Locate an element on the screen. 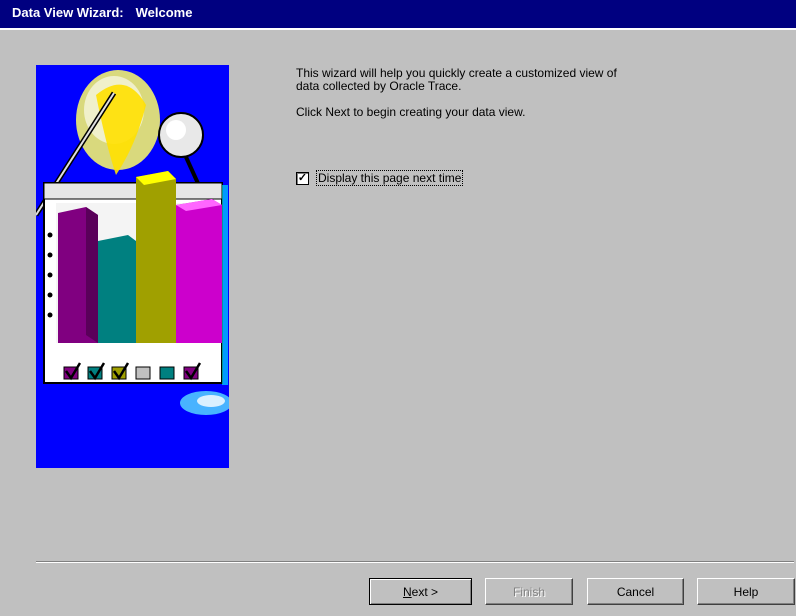 This screenshot has width=796, height=616. frame-highlight is located at coordinates (398, 29).